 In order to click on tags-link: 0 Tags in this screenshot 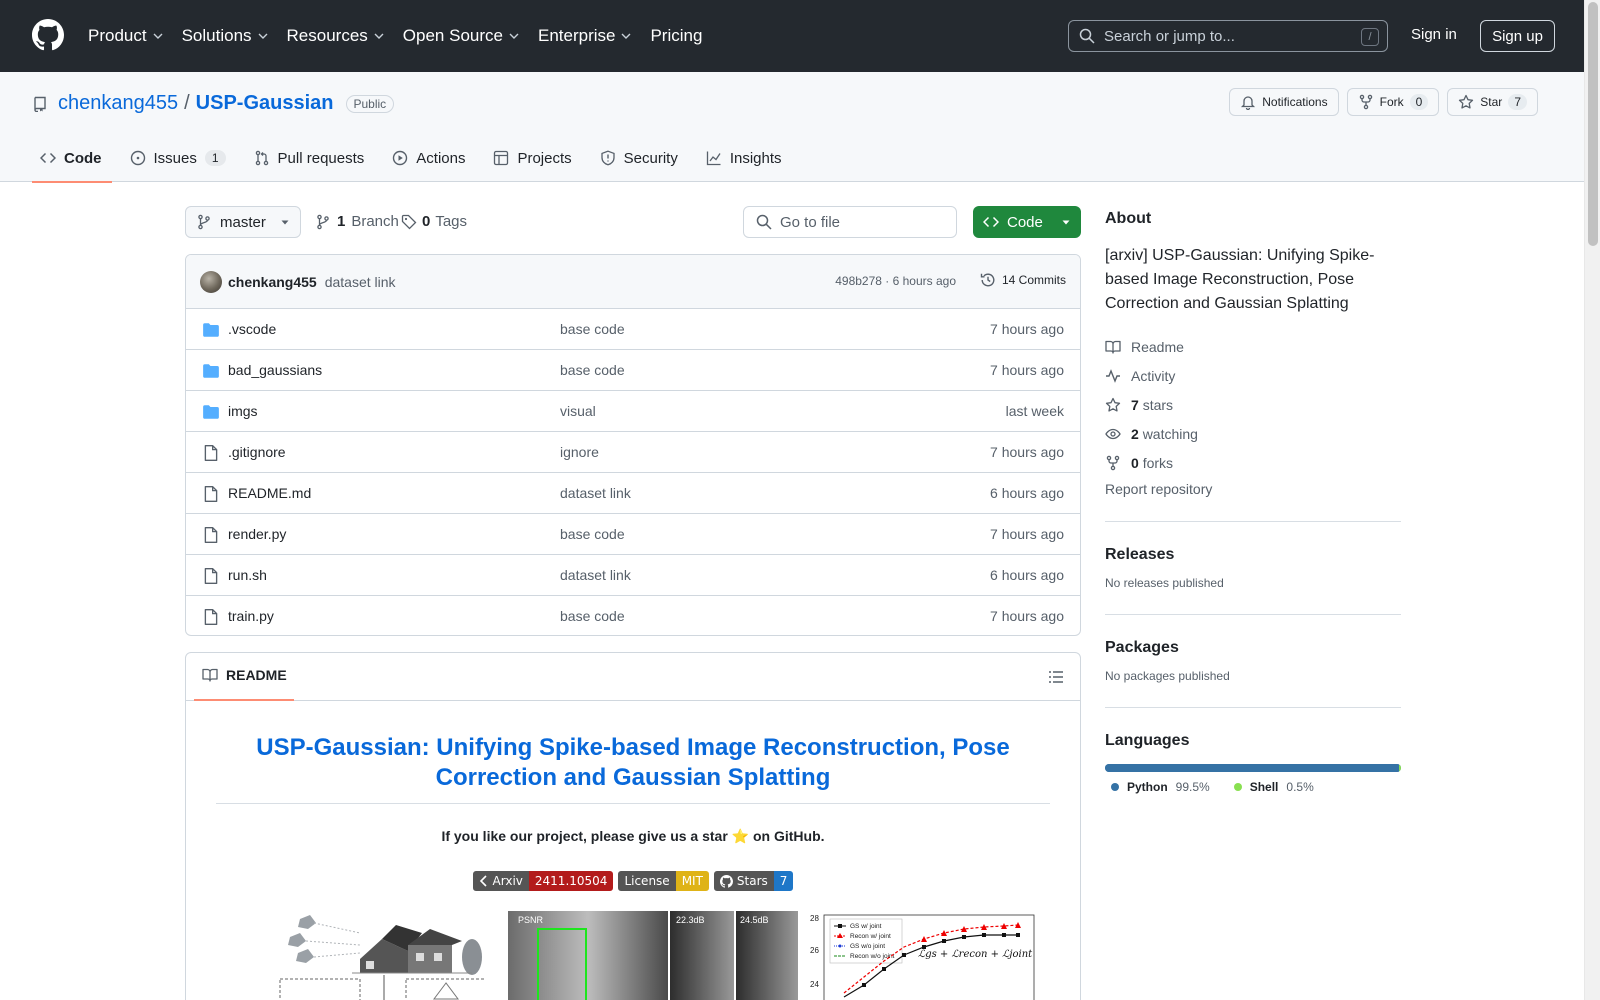, I will do `click(434, 221)`.